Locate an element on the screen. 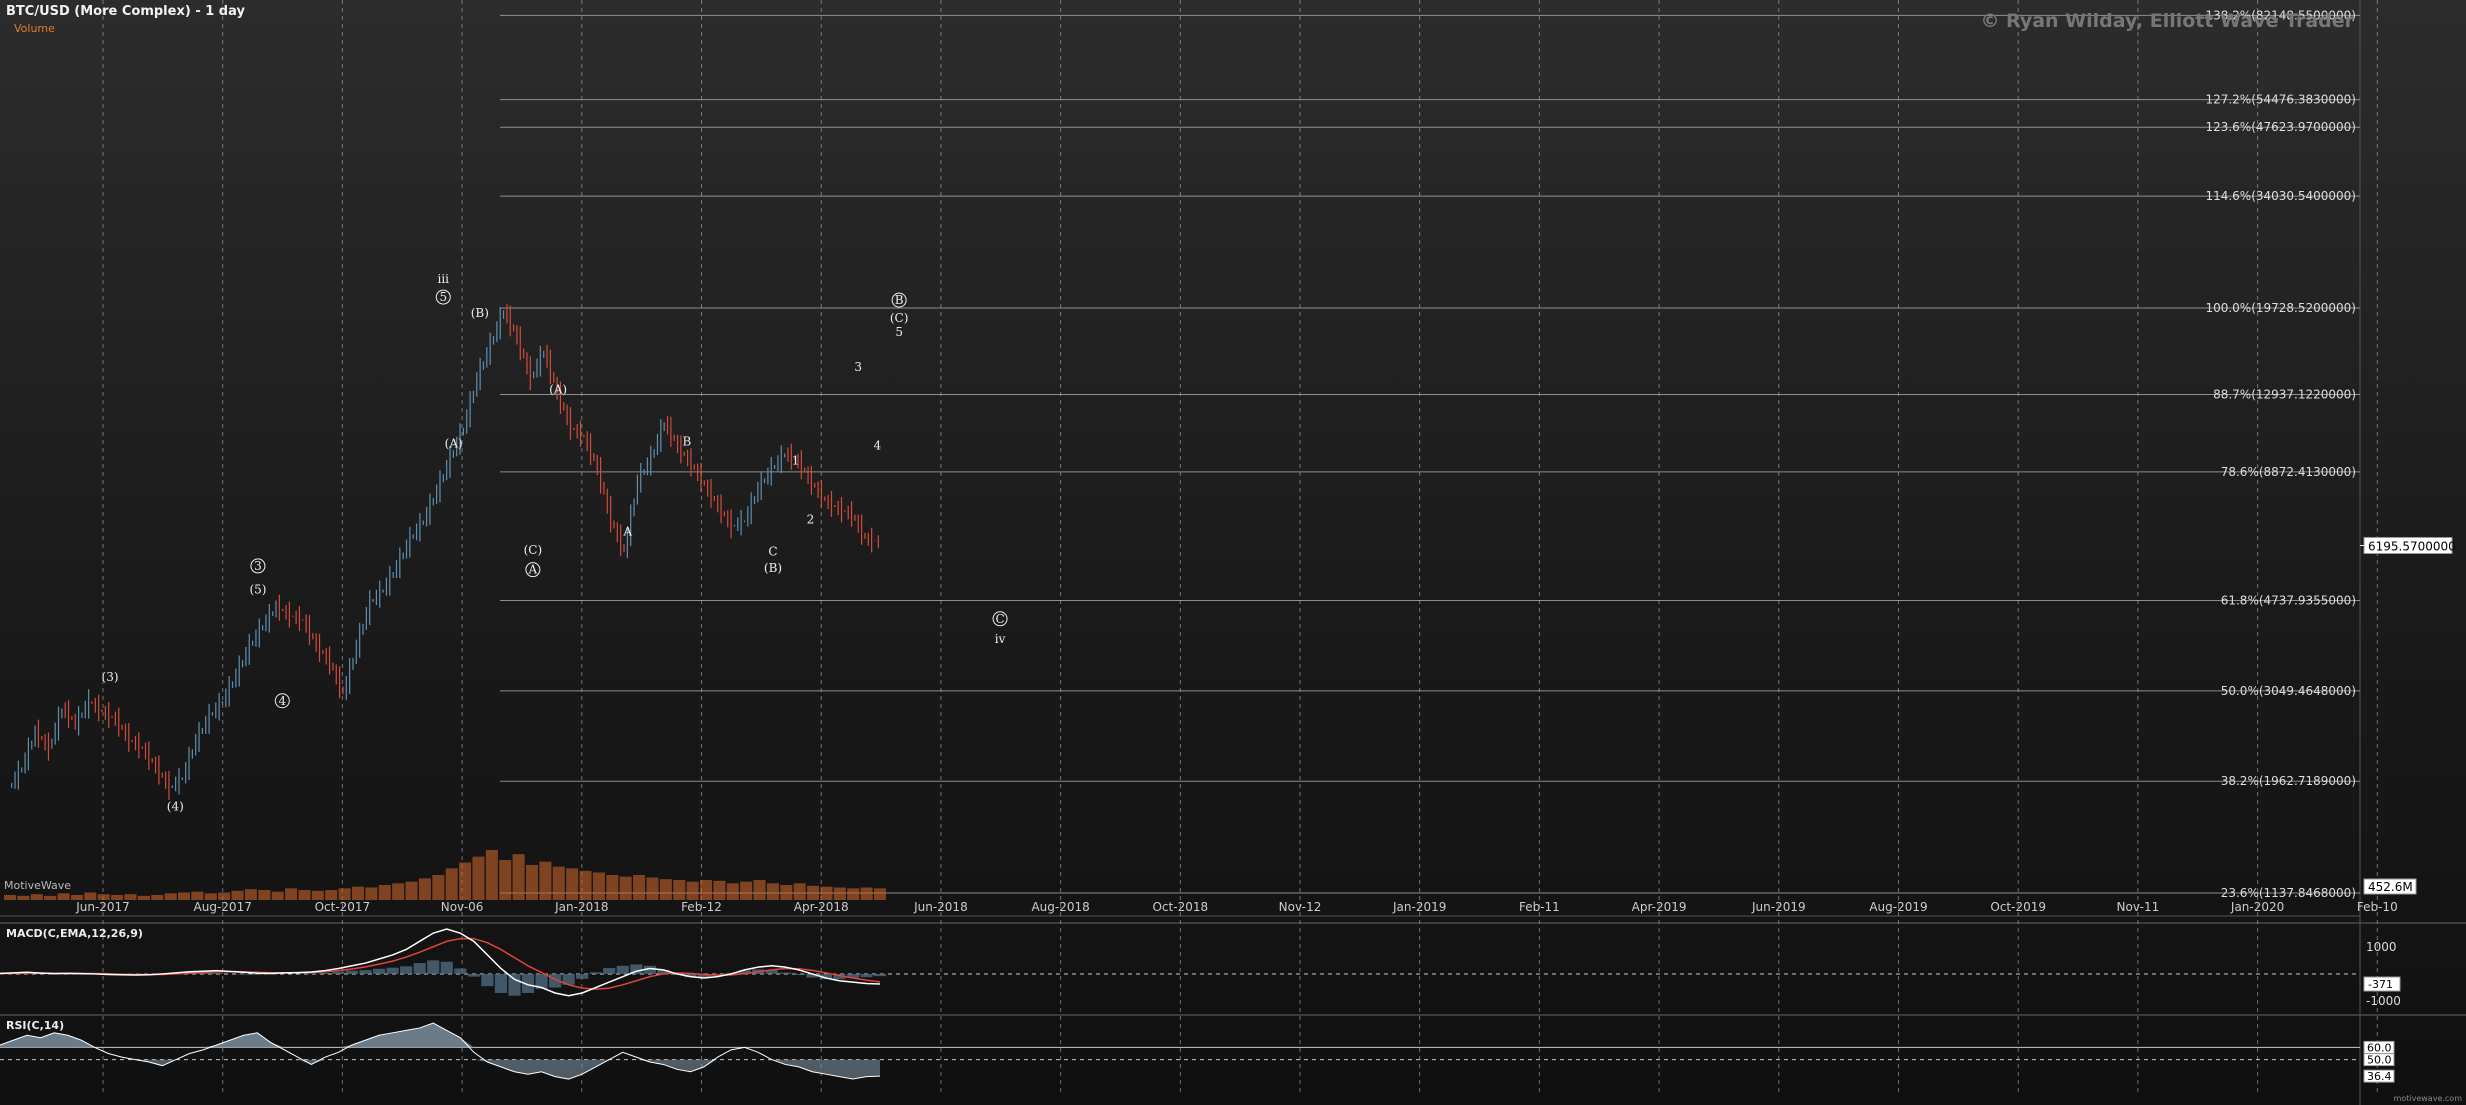 The height and width of the screenshot is (1105, 2466). chart-title: BTC/USD (More Complex) - 1 day is located at coordinates (125, 11).